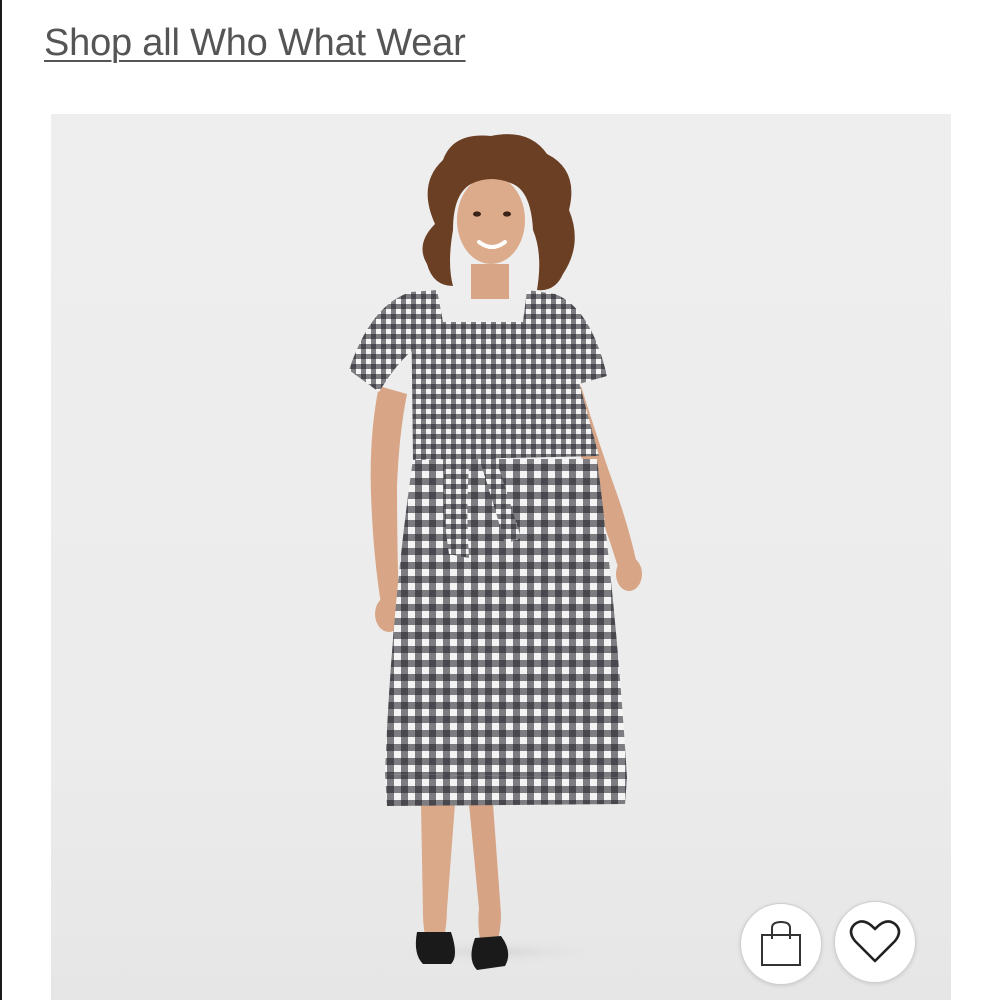 This screenshot has height=1000, width=1000. Describe the element at coordinates (477, 214) in the screenshot. I see `left-eye` at that location.